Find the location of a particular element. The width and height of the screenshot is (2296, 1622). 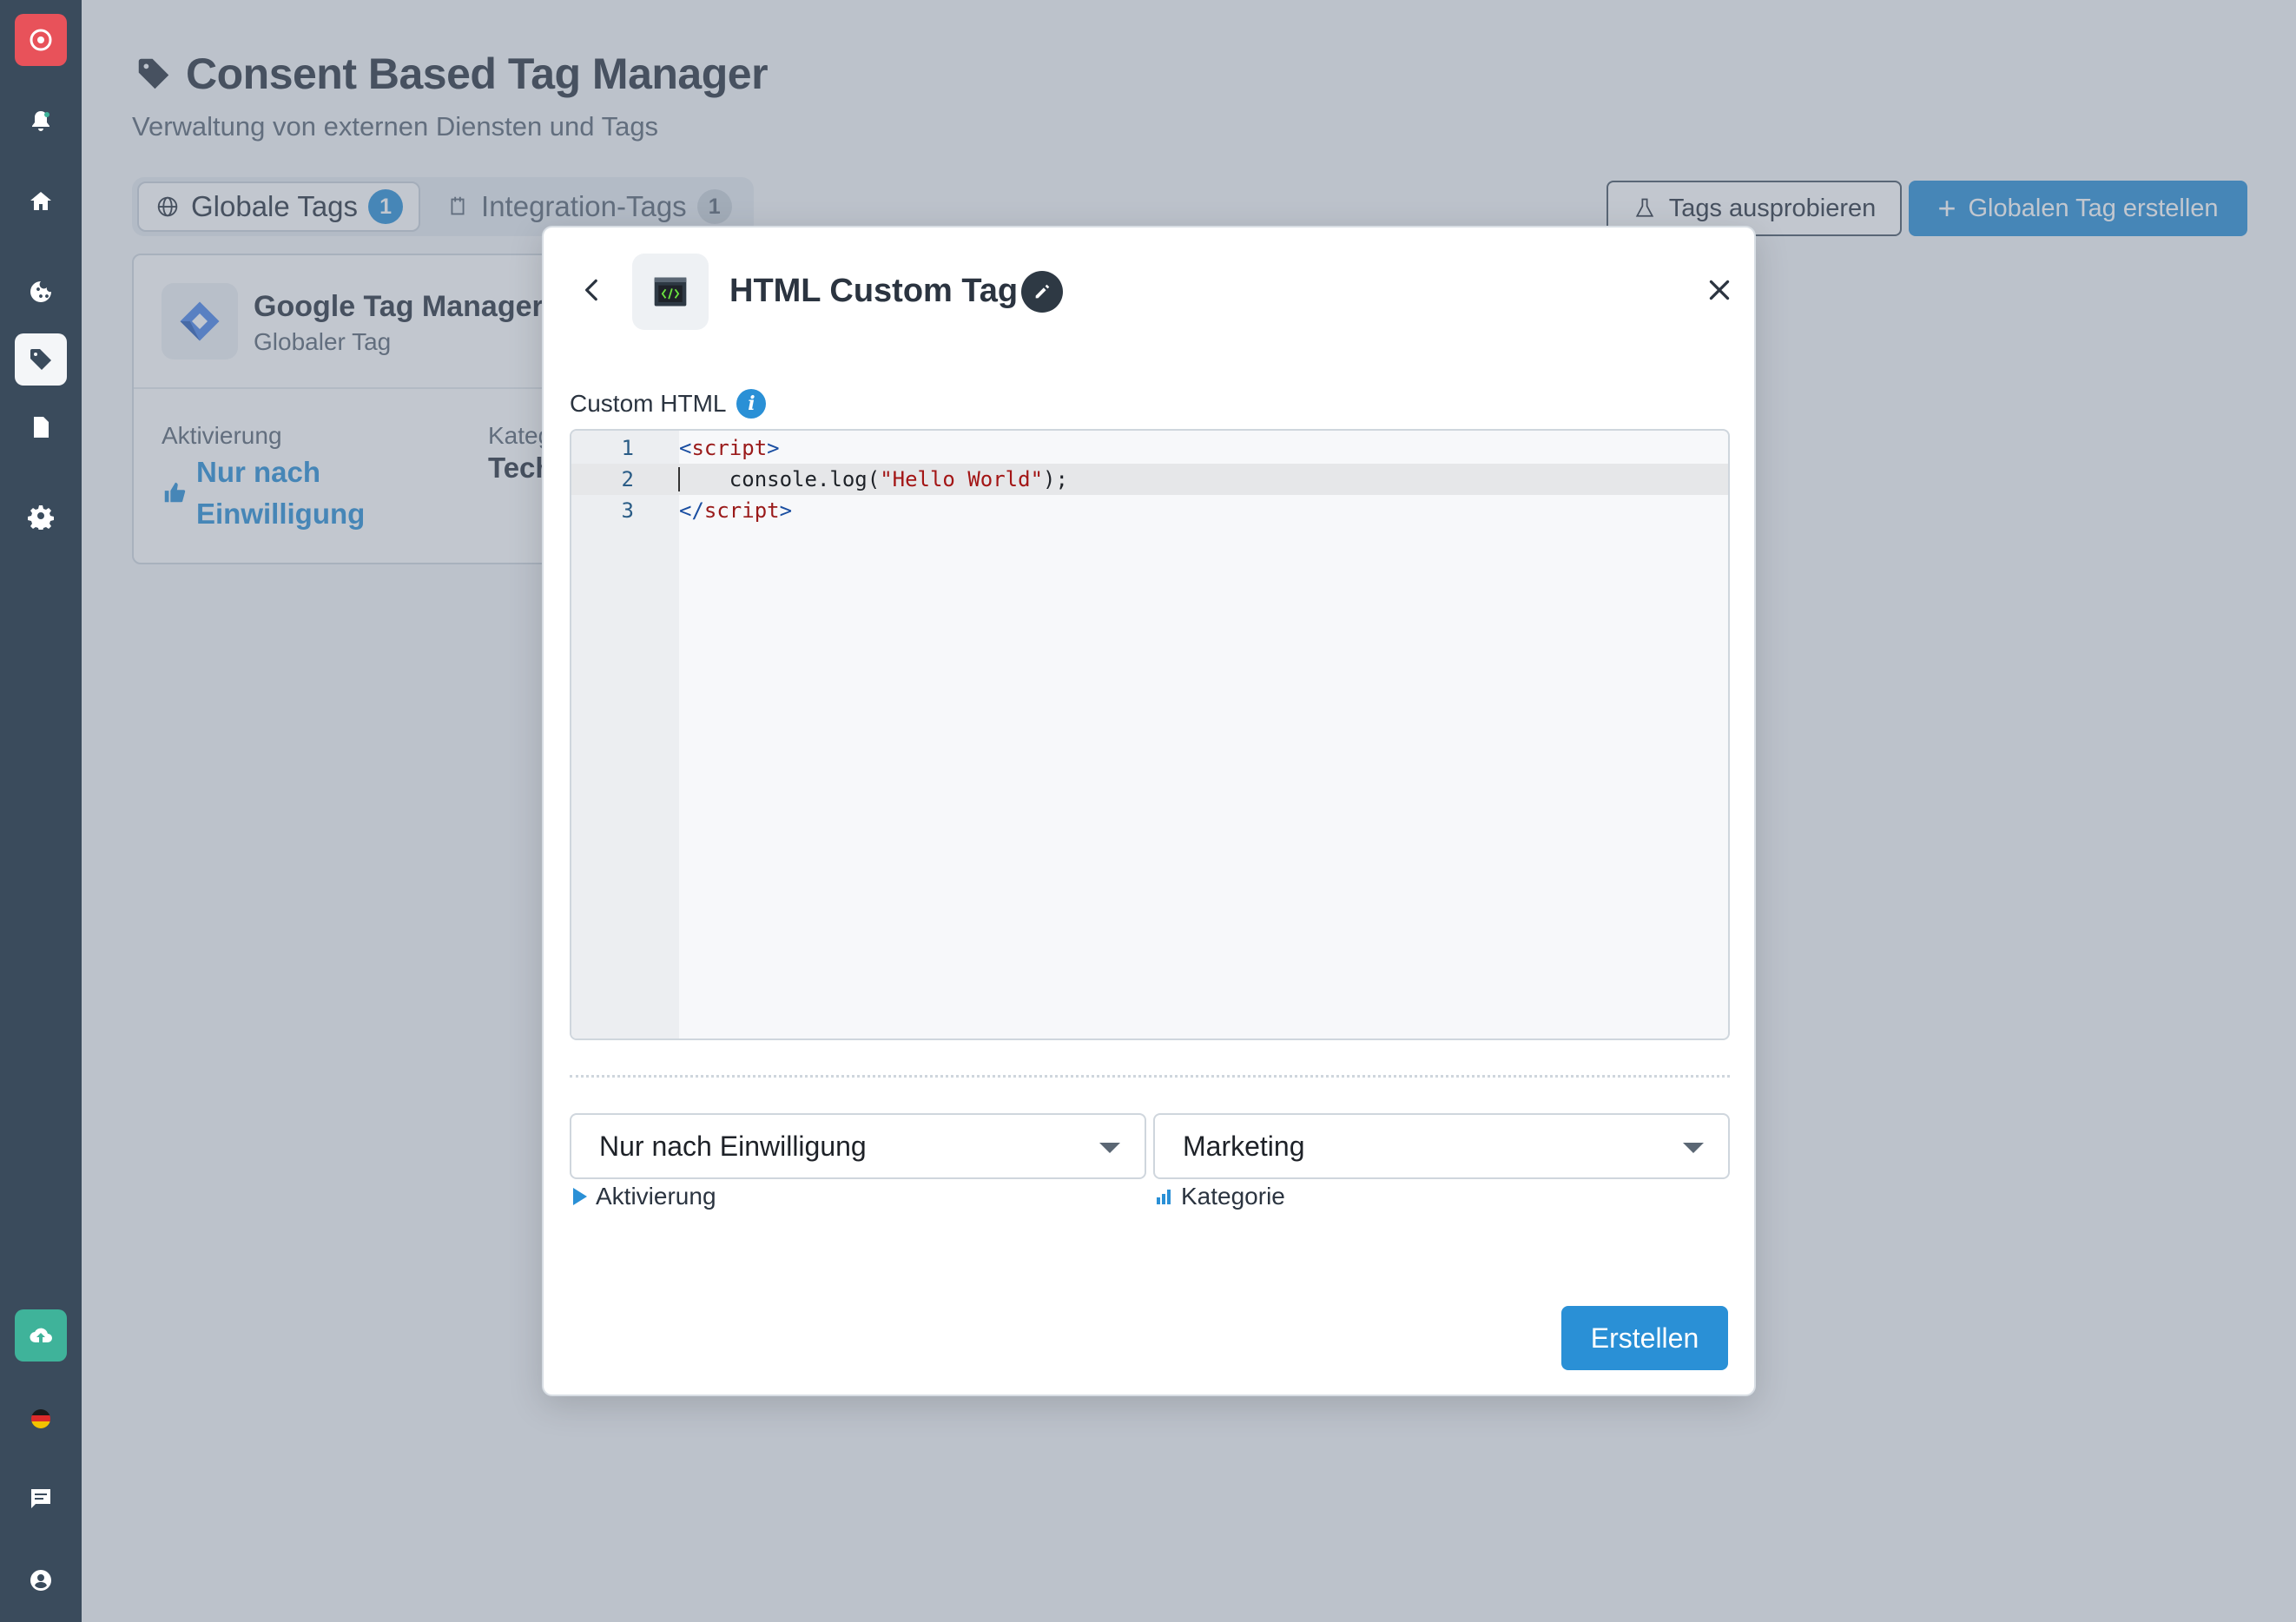

document-icon is located at coordinates (41, 427).